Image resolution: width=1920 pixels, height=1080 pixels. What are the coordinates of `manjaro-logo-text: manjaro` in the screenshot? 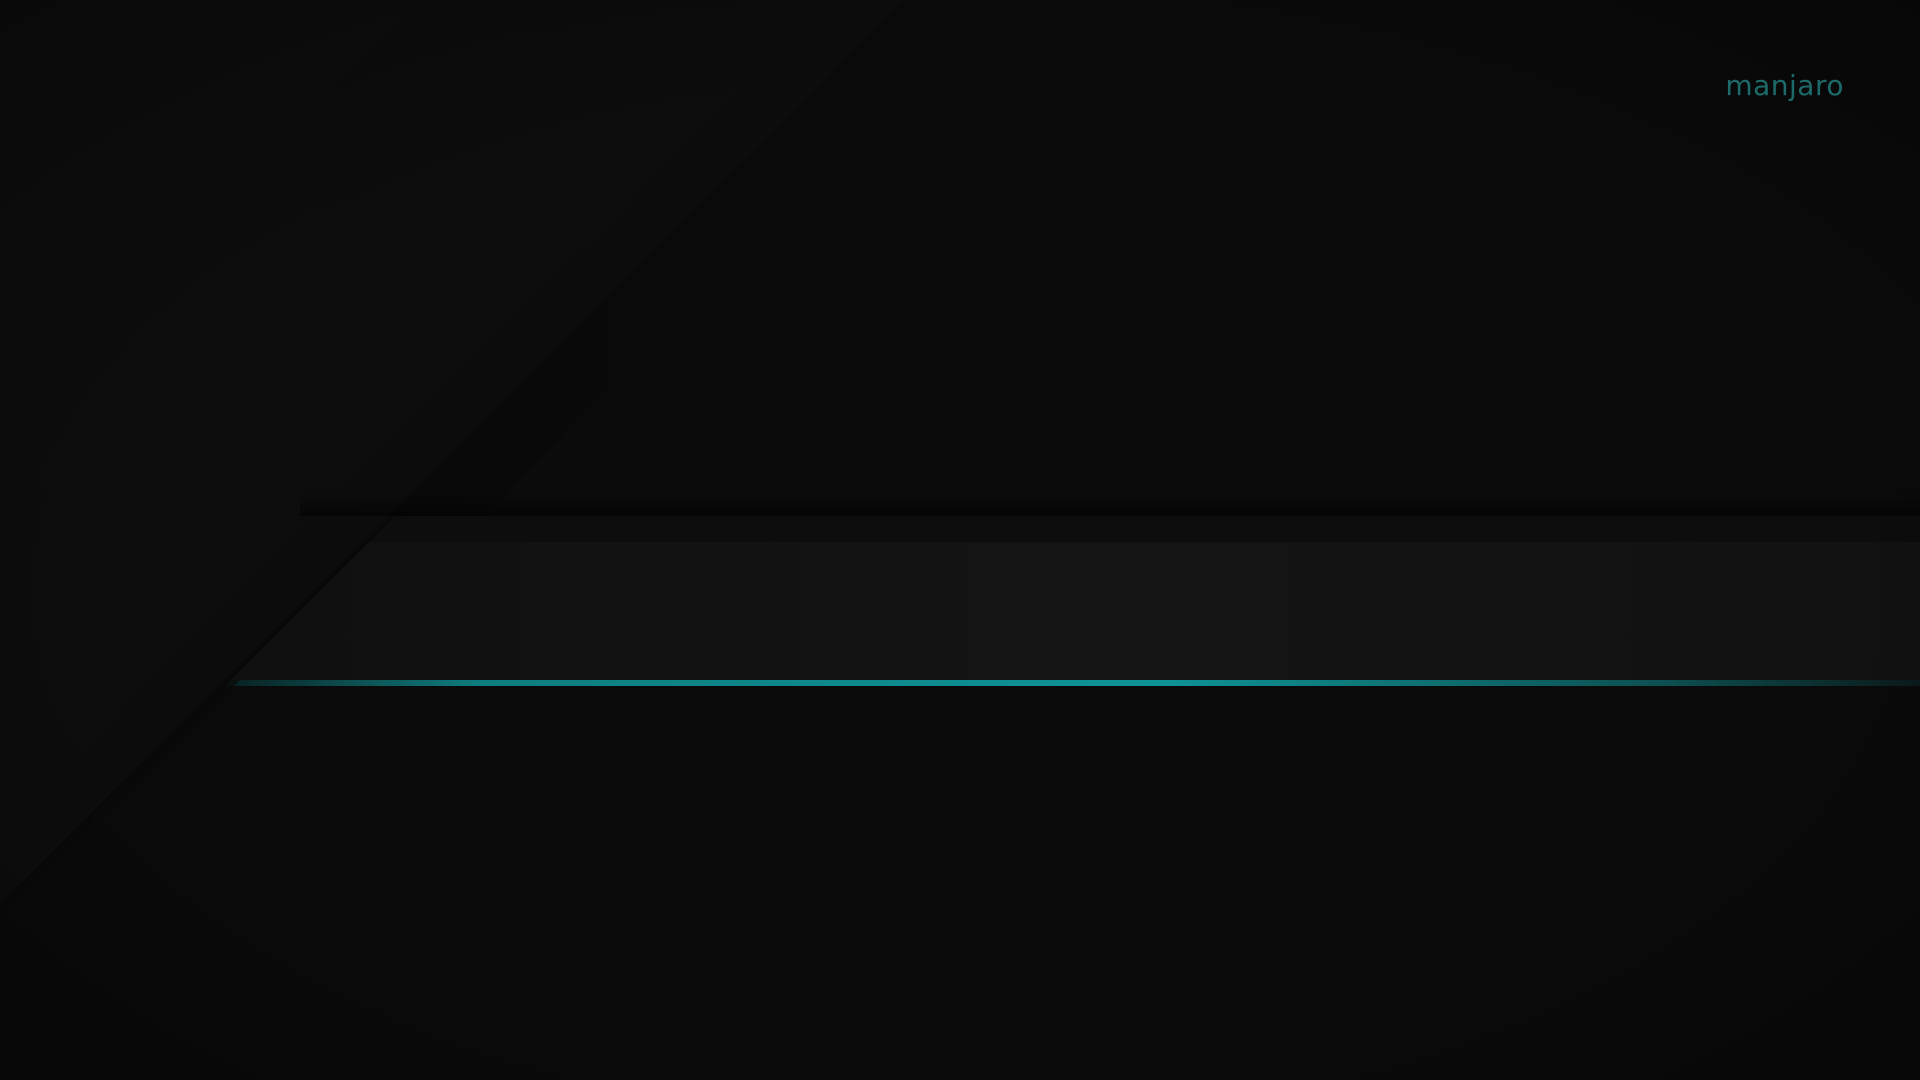 It's located at (1784, 85).